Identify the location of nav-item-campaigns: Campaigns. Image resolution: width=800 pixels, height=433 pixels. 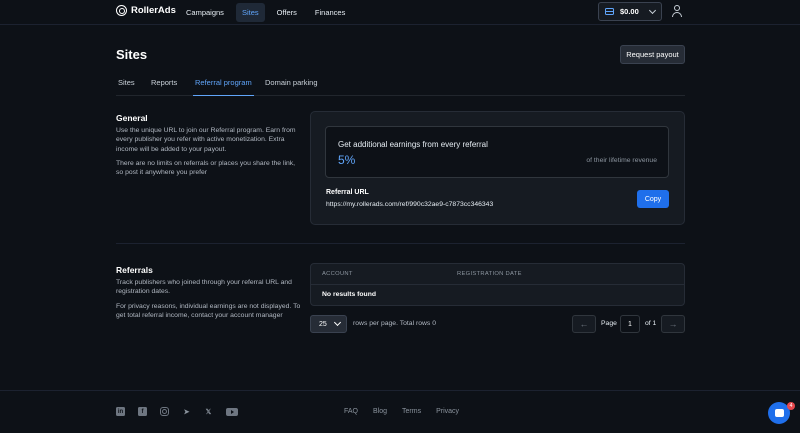
(205, 12).